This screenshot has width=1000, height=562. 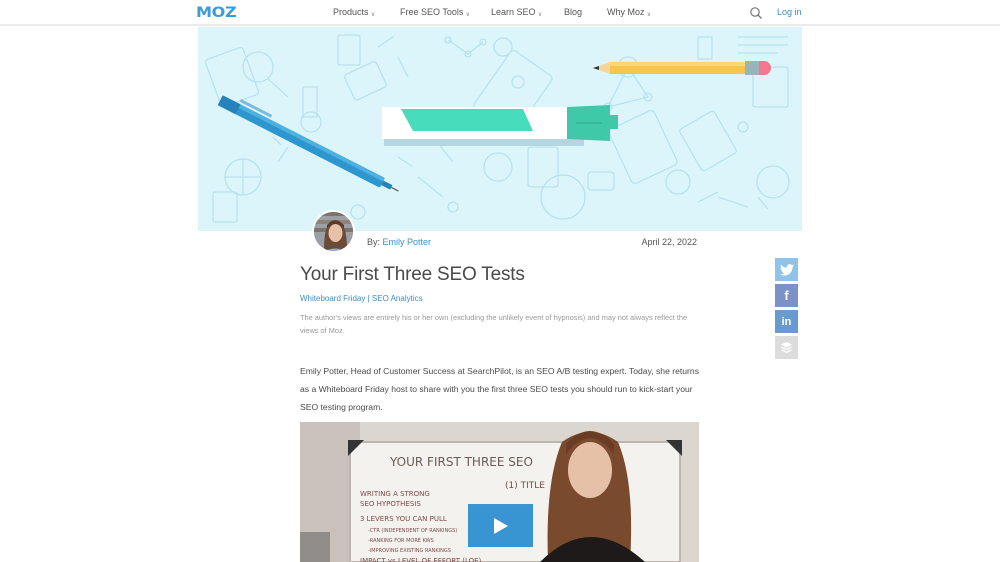 I want to click on nav-free-seo-tools: Free SEO Tools v, so click(x=435, y=12).